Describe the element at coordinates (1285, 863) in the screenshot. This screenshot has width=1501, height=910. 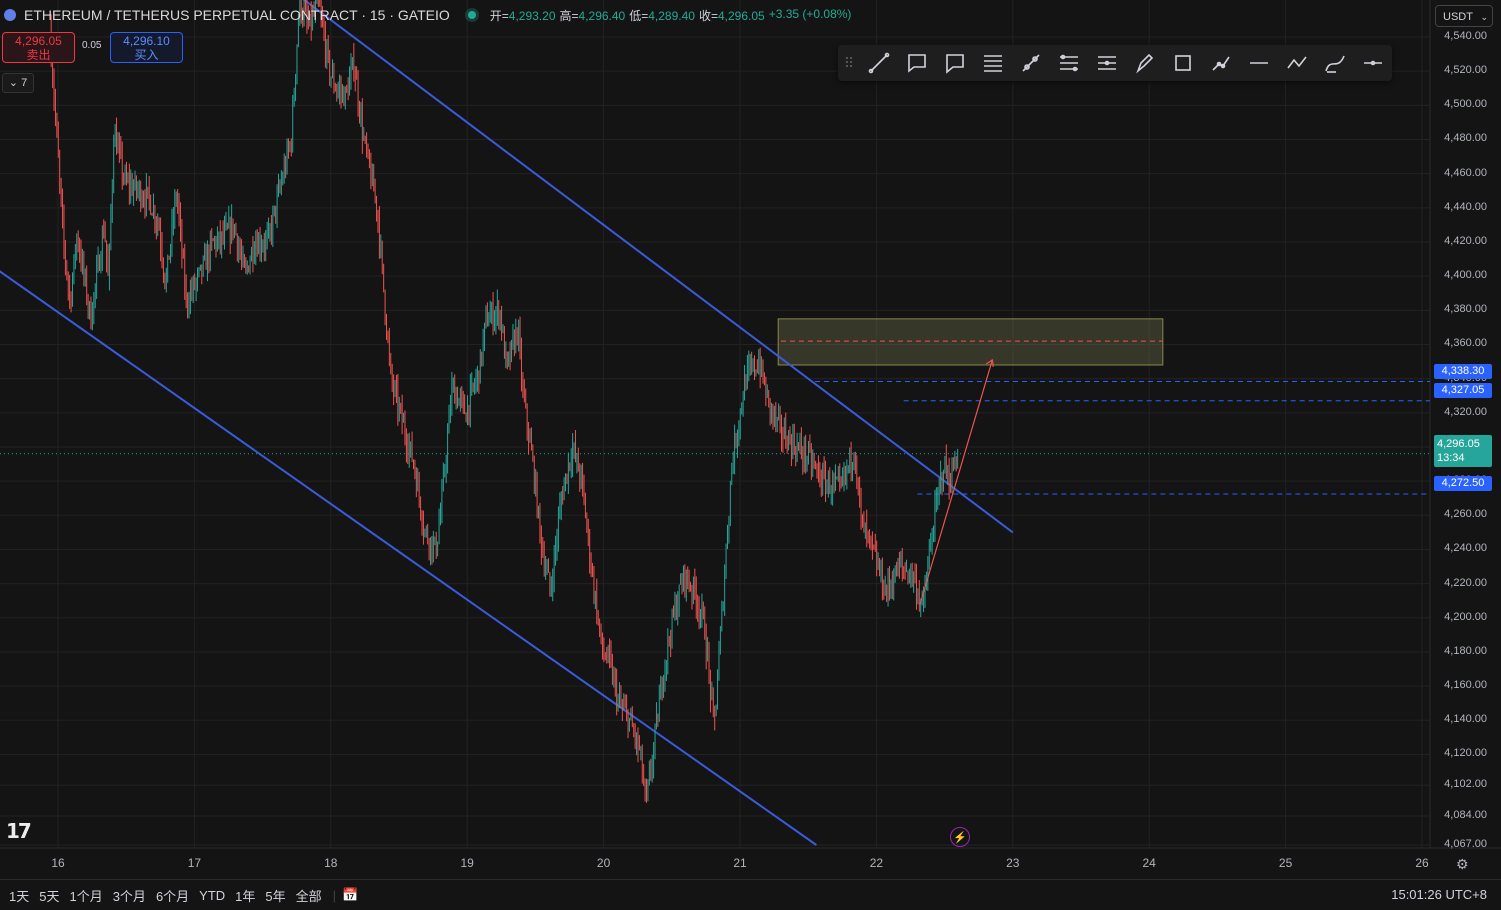
I see `time-tick: 25` at that location.